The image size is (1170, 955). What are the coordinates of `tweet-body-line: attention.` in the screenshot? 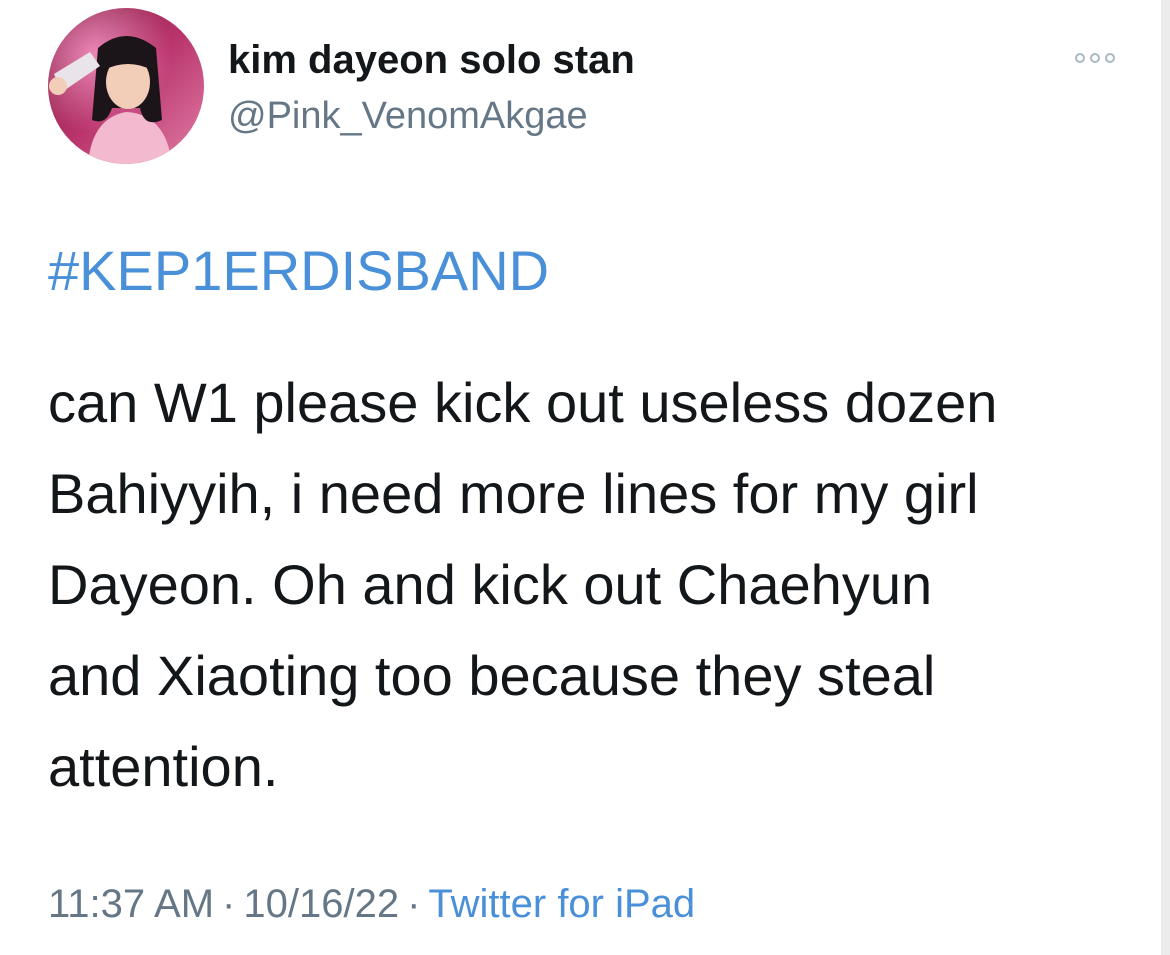 It's located at (163, 766).